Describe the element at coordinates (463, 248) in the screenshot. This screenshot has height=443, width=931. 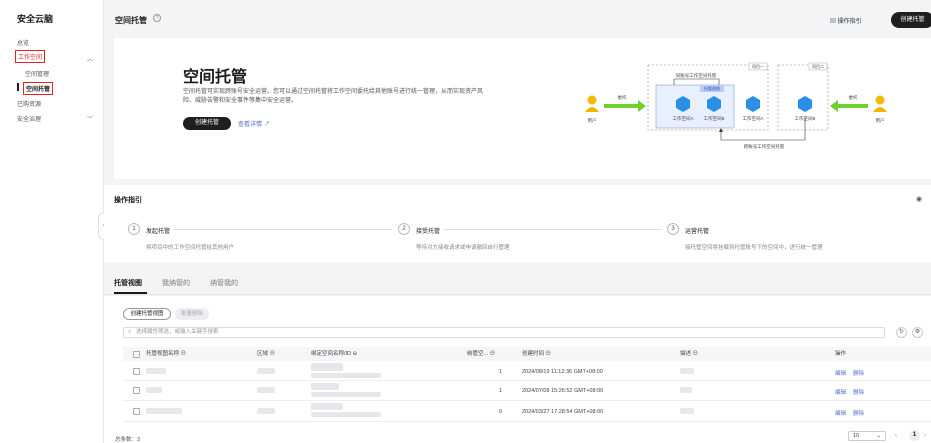
I see `step-description: 等待对方接收请求或申请撤回自行管理` at that location.